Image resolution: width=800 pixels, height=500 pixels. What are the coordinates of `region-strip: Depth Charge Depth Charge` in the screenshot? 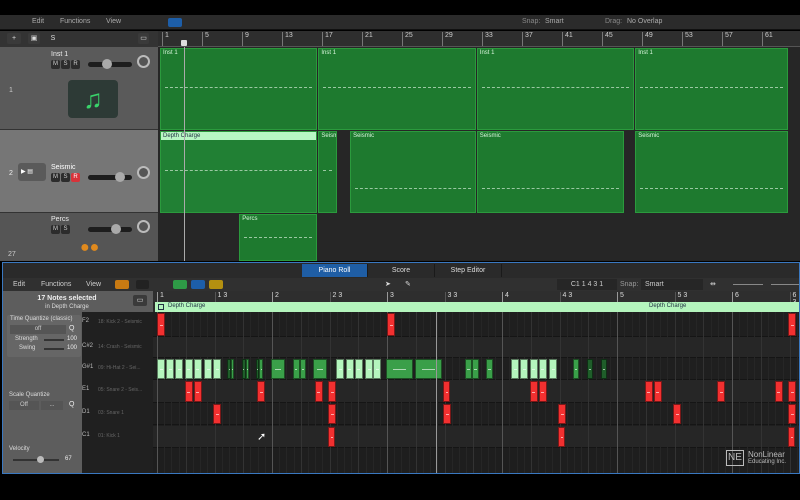 It's located at (477, 307).